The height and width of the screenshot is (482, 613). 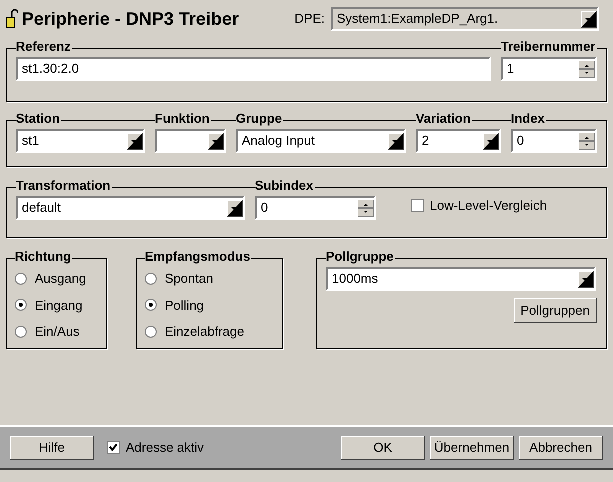 I want to click on group-title: Richtung, so click(x=43, y=257).